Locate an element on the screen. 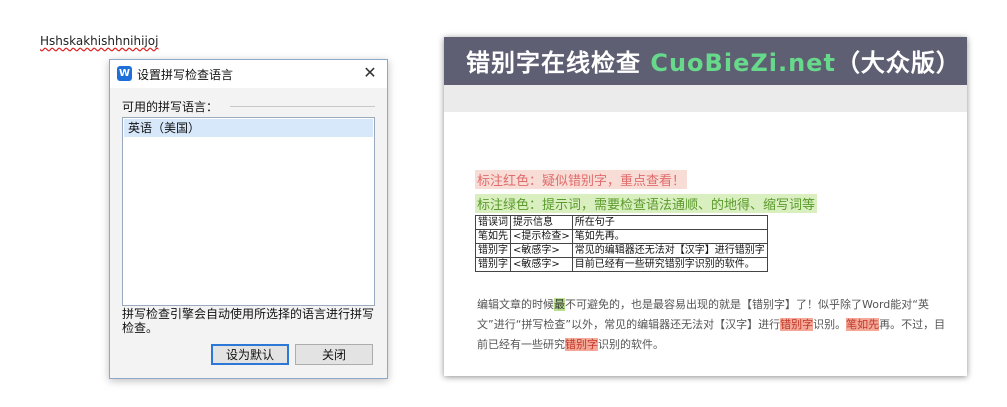  legend-red: 标注红色：疑似错别字，重点查看！ is located at coordinates (581, 179).